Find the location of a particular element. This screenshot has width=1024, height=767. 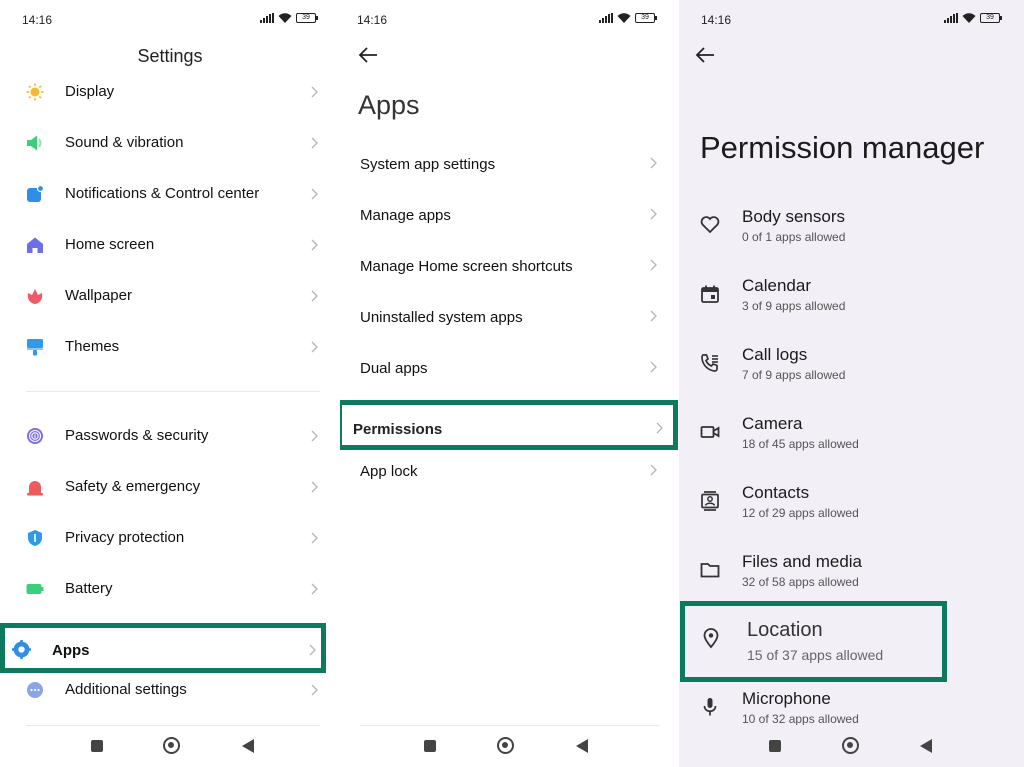

alarm-icon is located at coordinates (35, 488).